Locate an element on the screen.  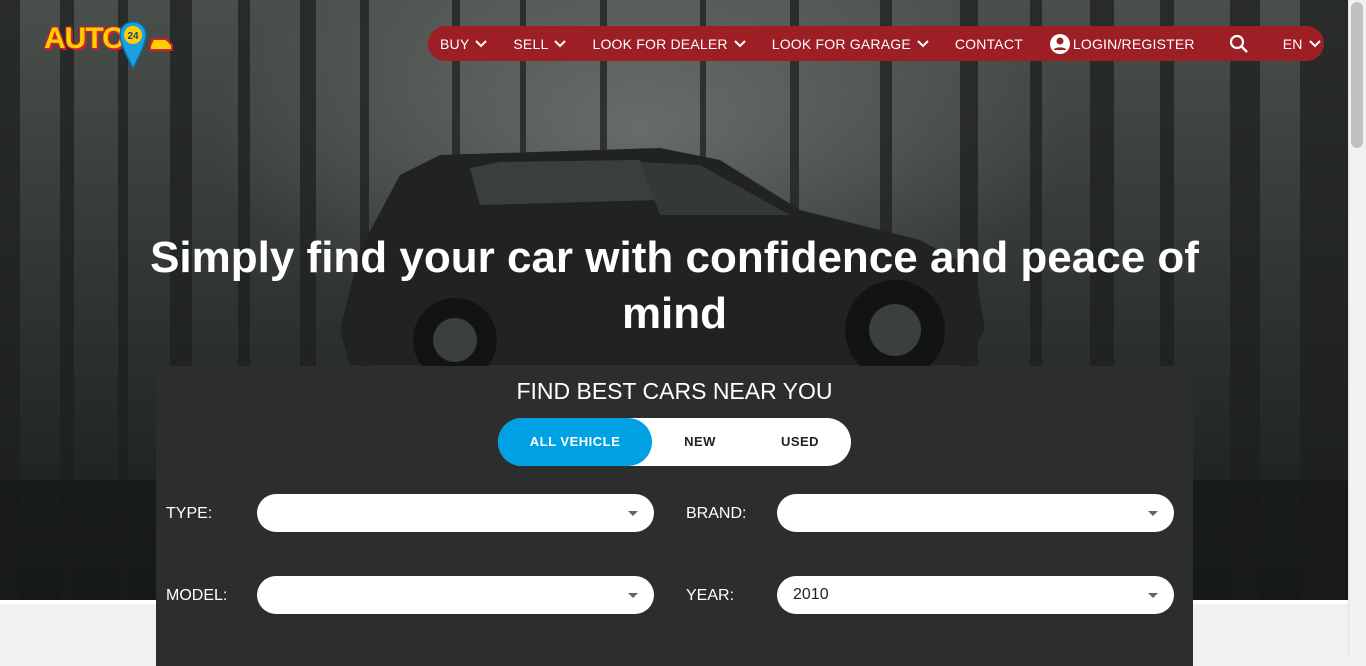
vehicle-condition-toggle: ALL VEHICLE NEW USED is located at coordinates (674, 442).